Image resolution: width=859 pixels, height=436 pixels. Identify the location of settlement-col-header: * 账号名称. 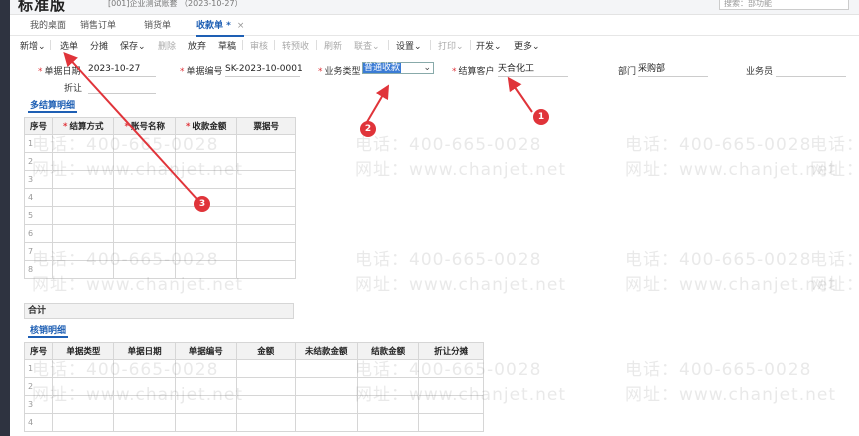
(144, 126).